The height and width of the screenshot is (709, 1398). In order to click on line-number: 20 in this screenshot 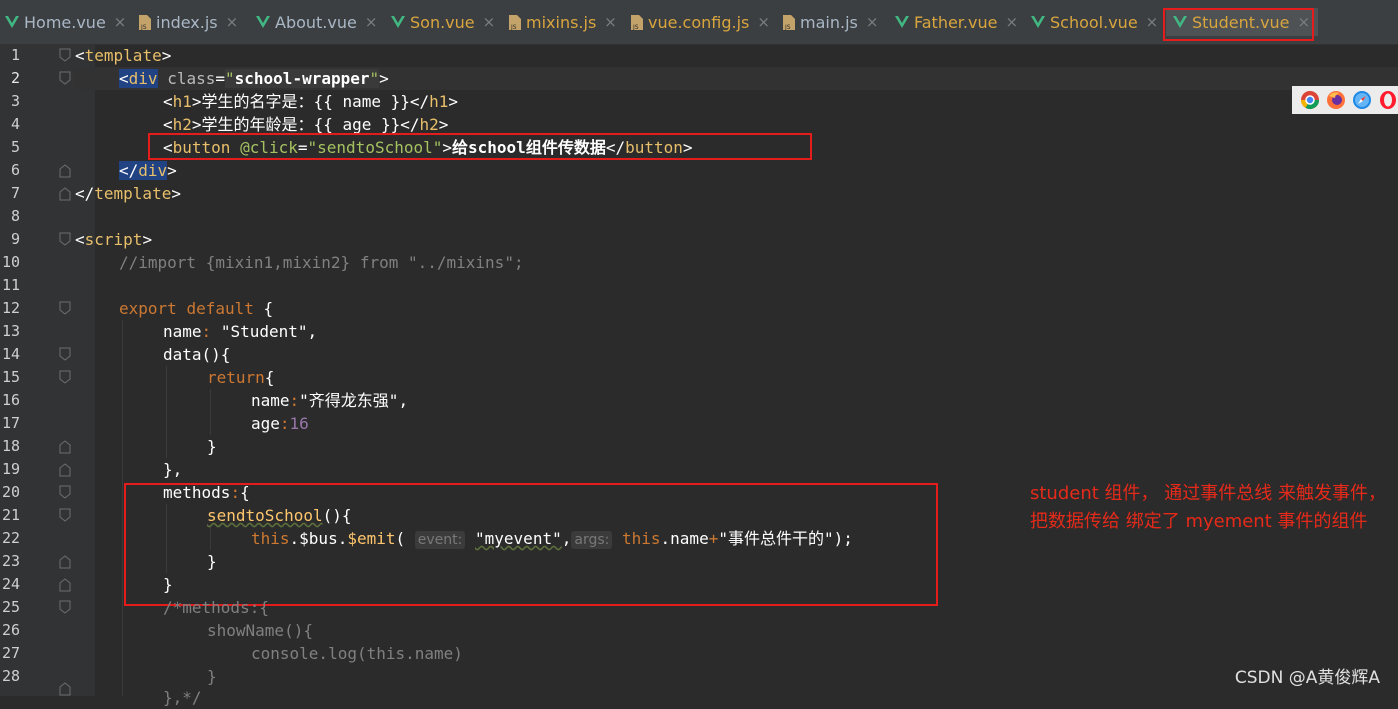, I will do `click(10, 492)`.